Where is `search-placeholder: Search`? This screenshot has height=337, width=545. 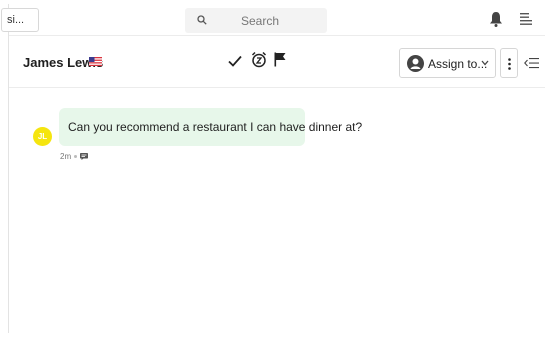
search-placeholder: Search is located at coordinates (260, 21).